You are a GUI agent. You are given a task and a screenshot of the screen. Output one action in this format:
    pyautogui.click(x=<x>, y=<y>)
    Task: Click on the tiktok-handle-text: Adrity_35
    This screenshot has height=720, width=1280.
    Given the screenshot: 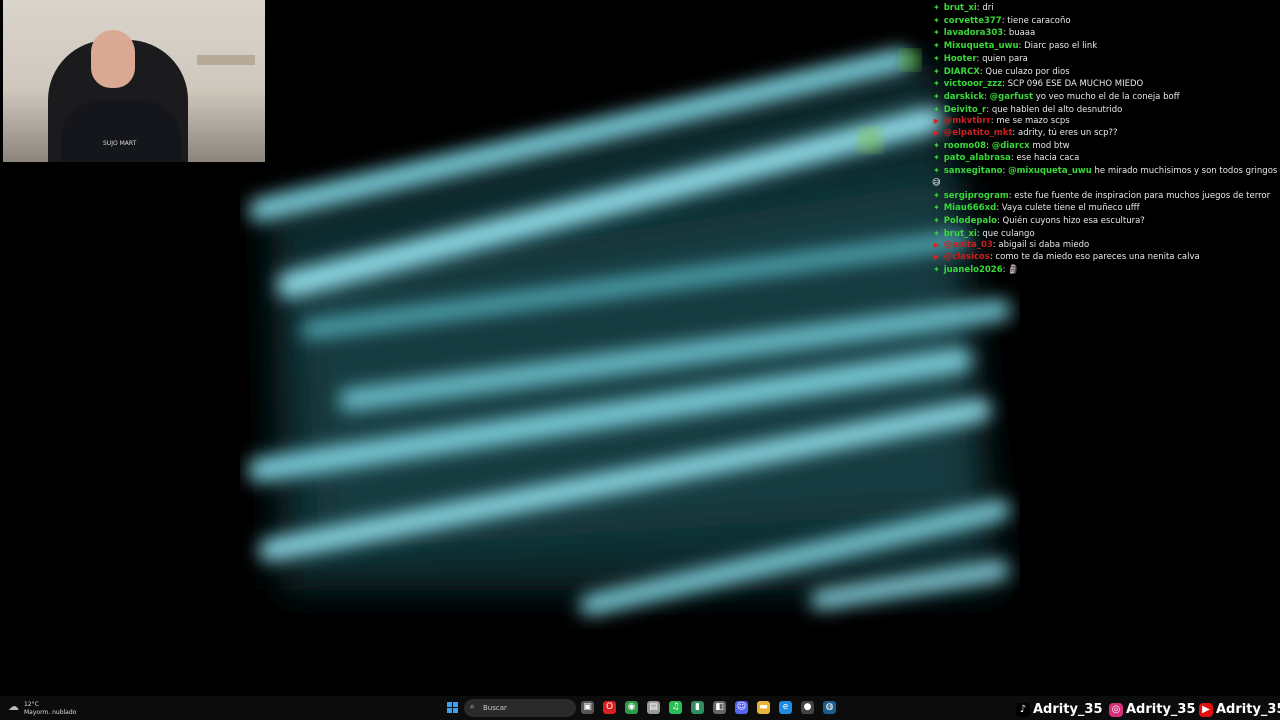 What is the action you would take?
    pyautogui.click(x=1068, y=709)
    